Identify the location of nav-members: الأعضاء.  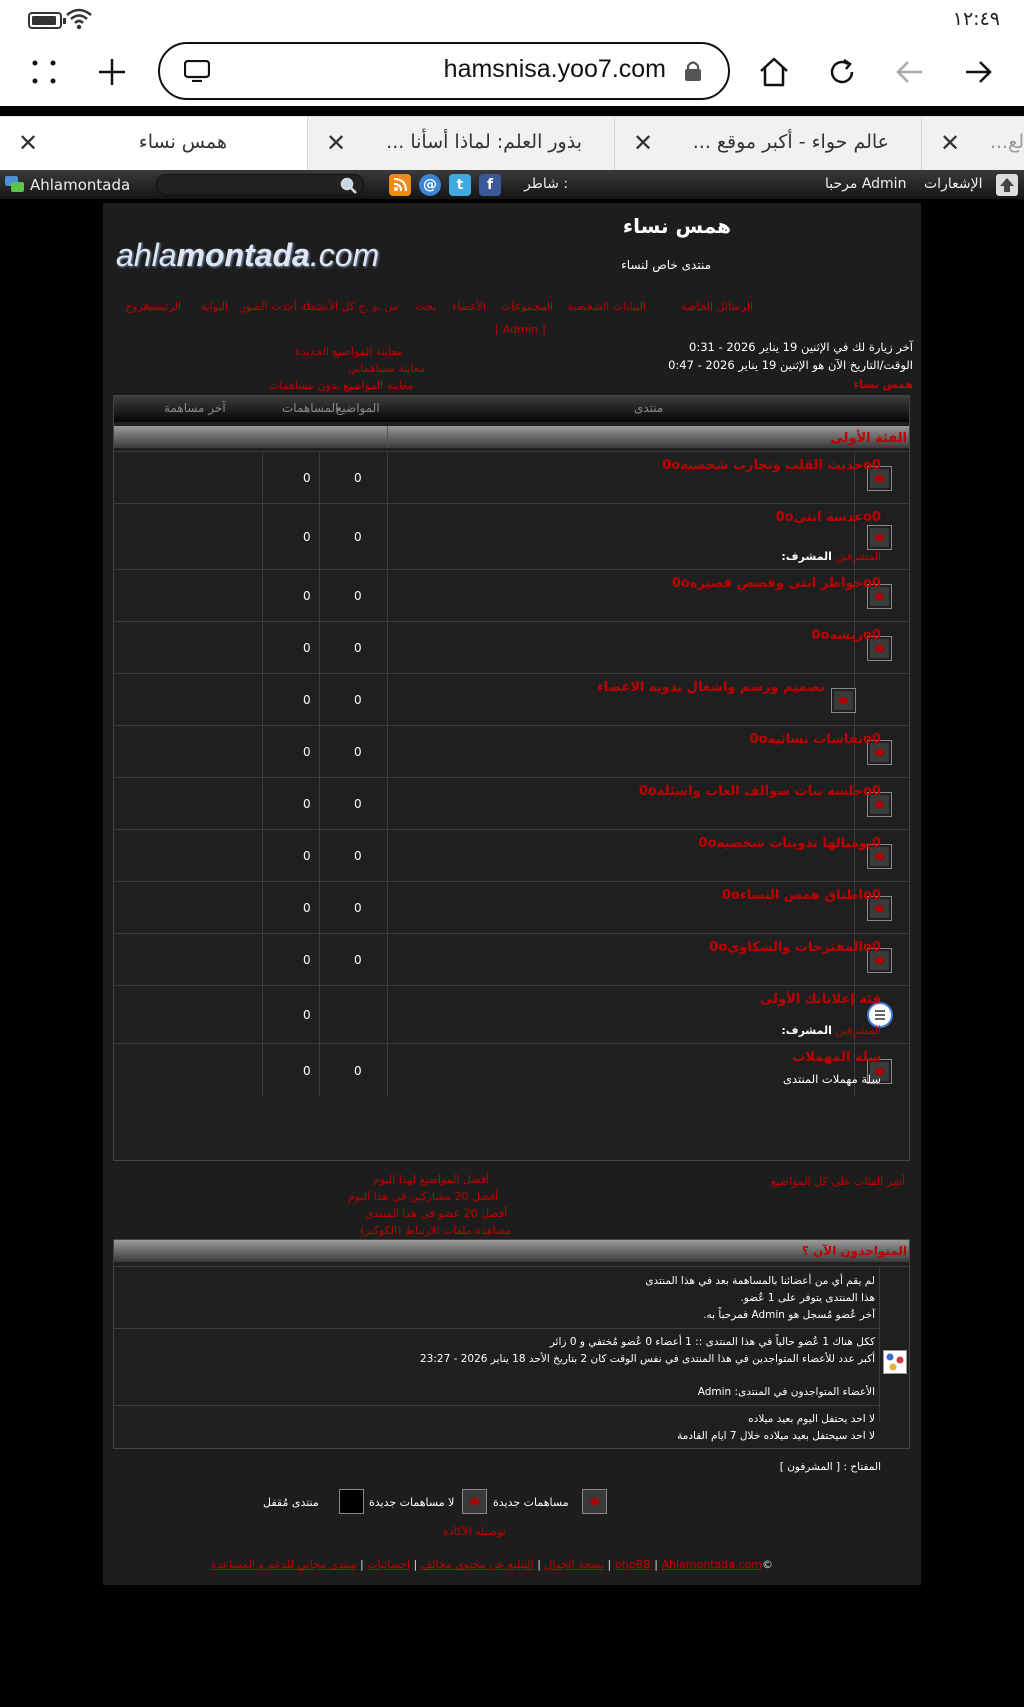
(469, 306).